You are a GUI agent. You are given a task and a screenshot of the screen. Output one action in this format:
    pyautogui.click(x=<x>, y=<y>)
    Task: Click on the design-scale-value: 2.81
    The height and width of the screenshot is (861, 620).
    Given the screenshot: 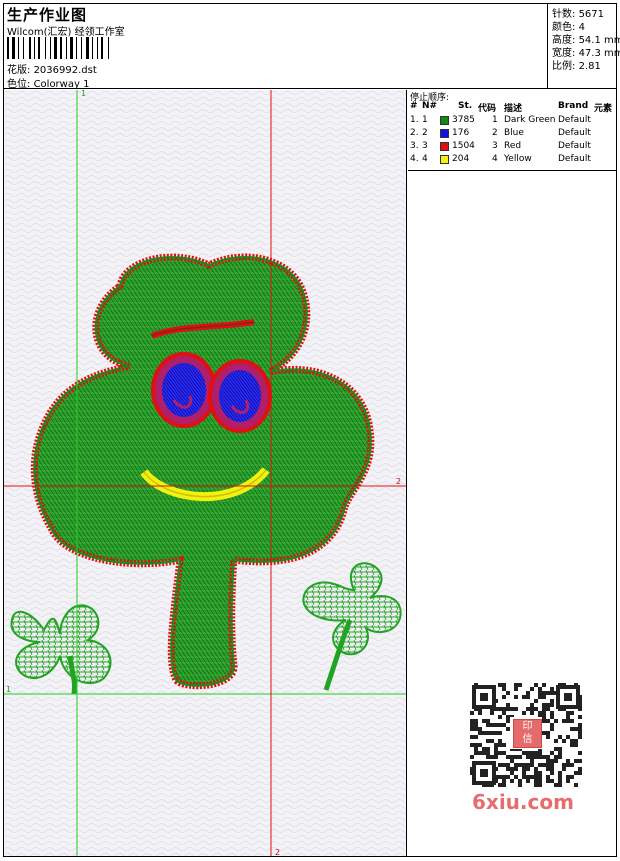 What is the action you would take?
    pyautogui.click(x=589, y=66)
    